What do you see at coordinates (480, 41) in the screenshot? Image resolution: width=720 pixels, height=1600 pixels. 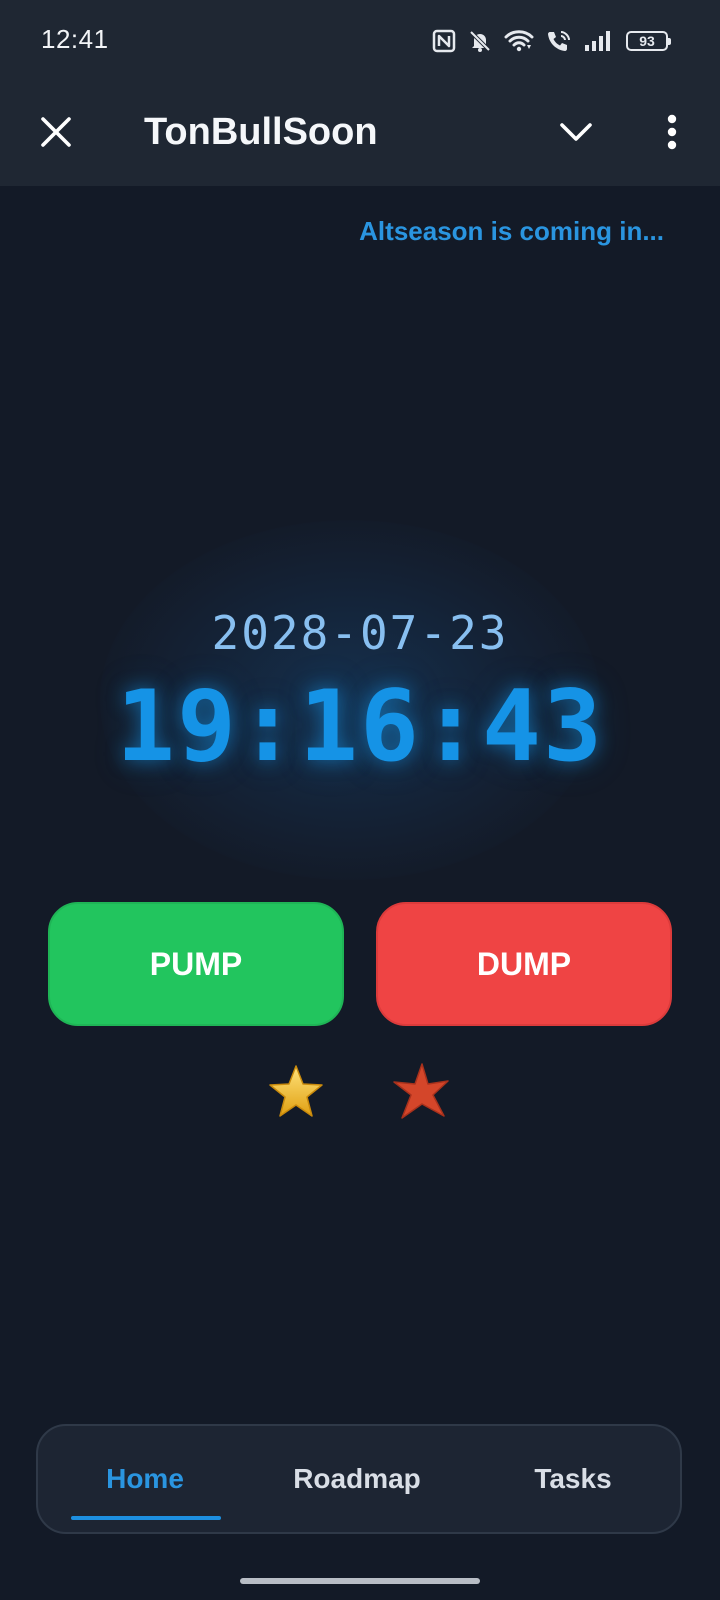 I see `bell-off-icon` at bounding box center [480, 41].